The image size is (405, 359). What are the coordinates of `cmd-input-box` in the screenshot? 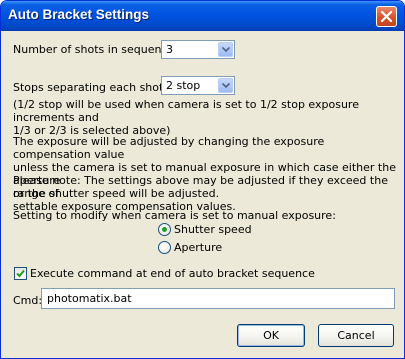 It's located at (218, 298).